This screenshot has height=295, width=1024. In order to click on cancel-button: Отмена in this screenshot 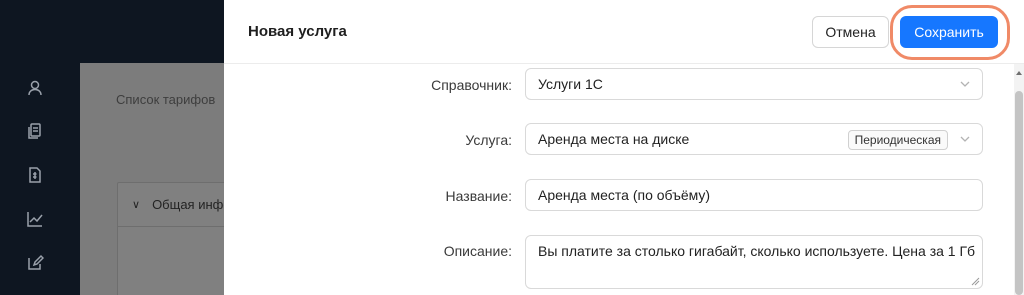, I will do `click(850, 32)`.